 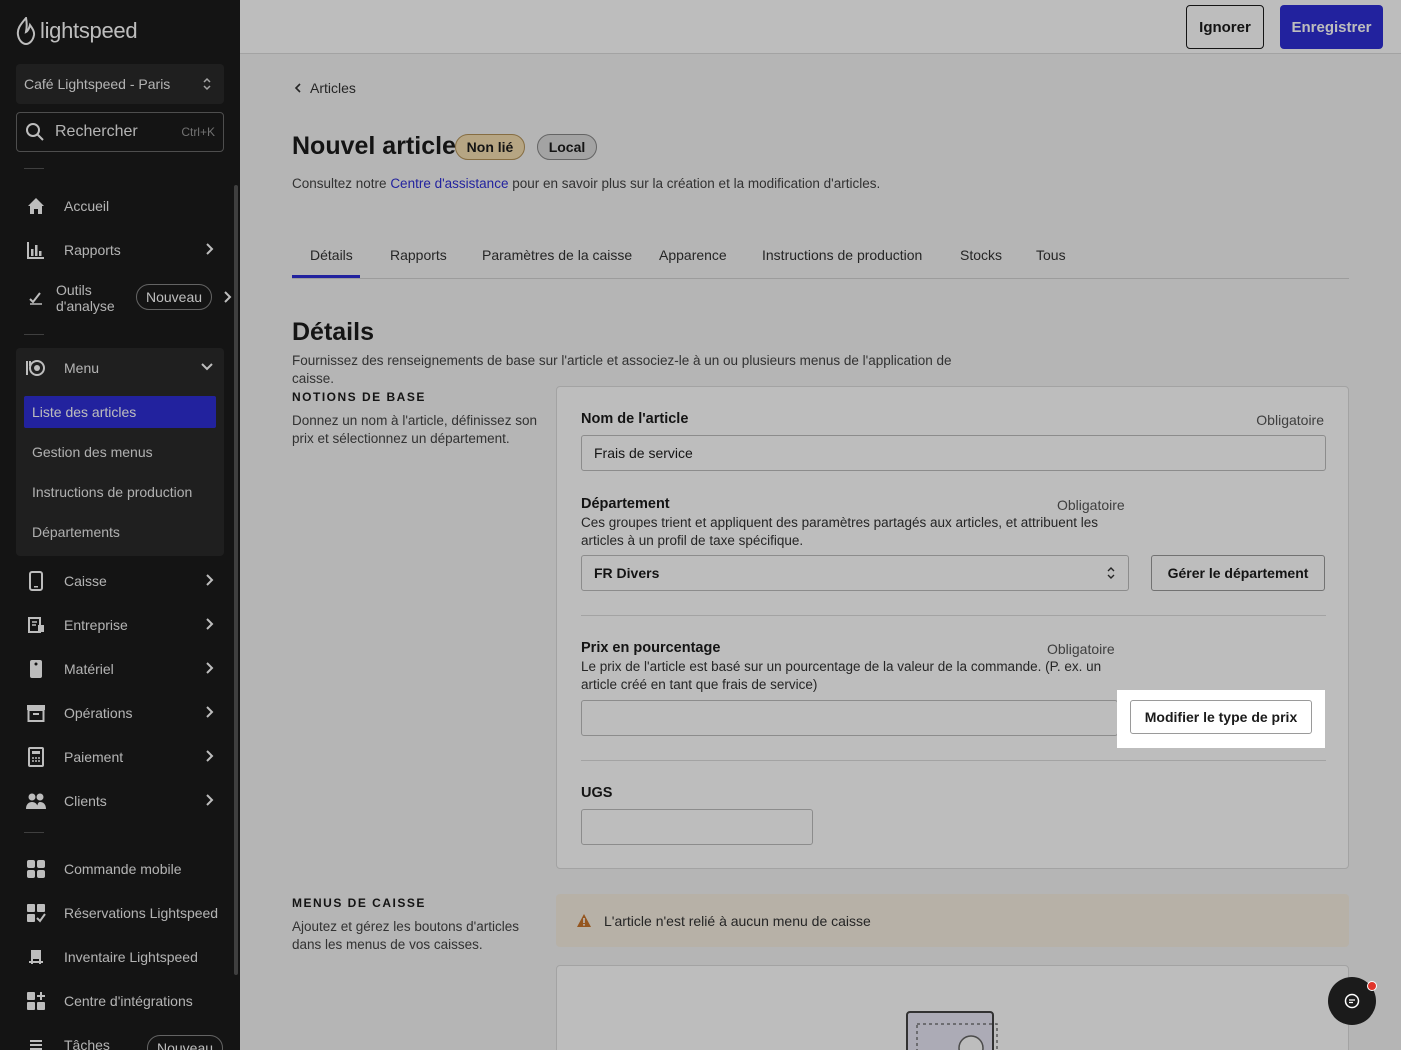 I want to click on breadcrumb-articles: Articles, so click(x=333, y=88).